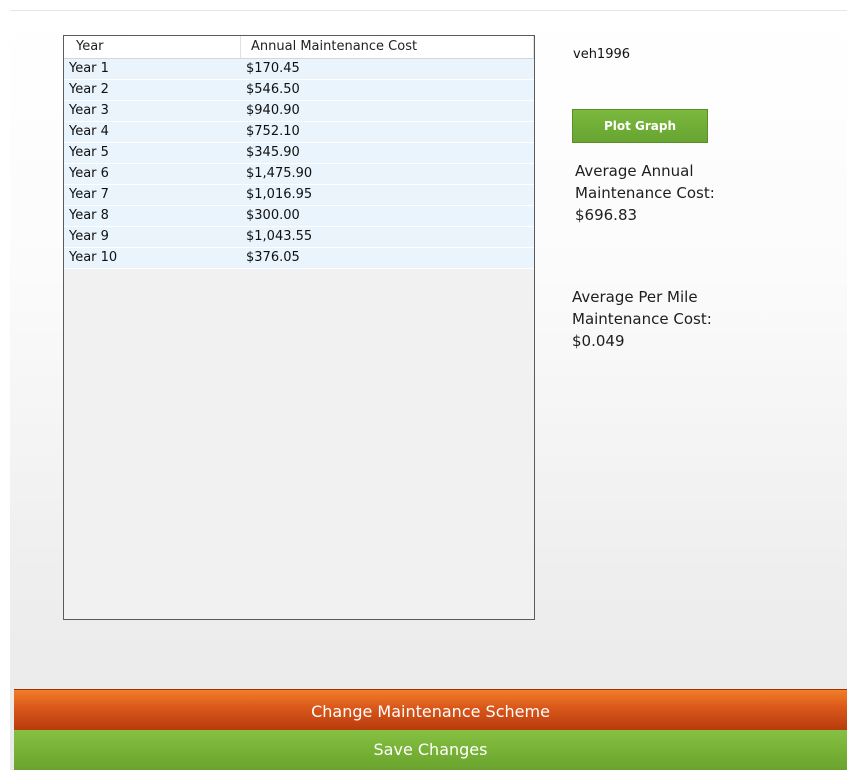 This screenshot has width=847, height=770. I want to click on column-header-annual-cost: Annual Maintenance Cost, so click(387, 47).